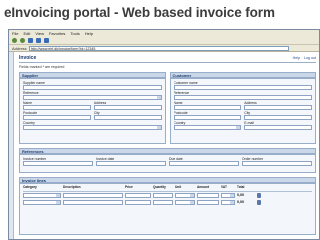 The height and width of the screenshot is (240, 320). What do you see at coordinates (167, 58) in the screenshot?
I see `page-header: Invoice Help Log out` at bounding box center [167, 58].